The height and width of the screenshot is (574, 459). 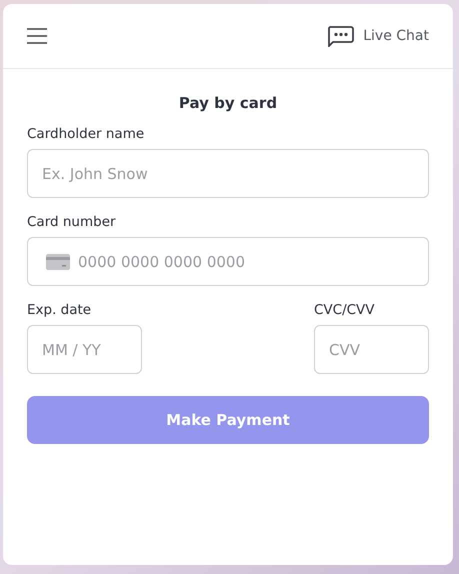 I want to click on chat-icon, so click(x=340, y=36).